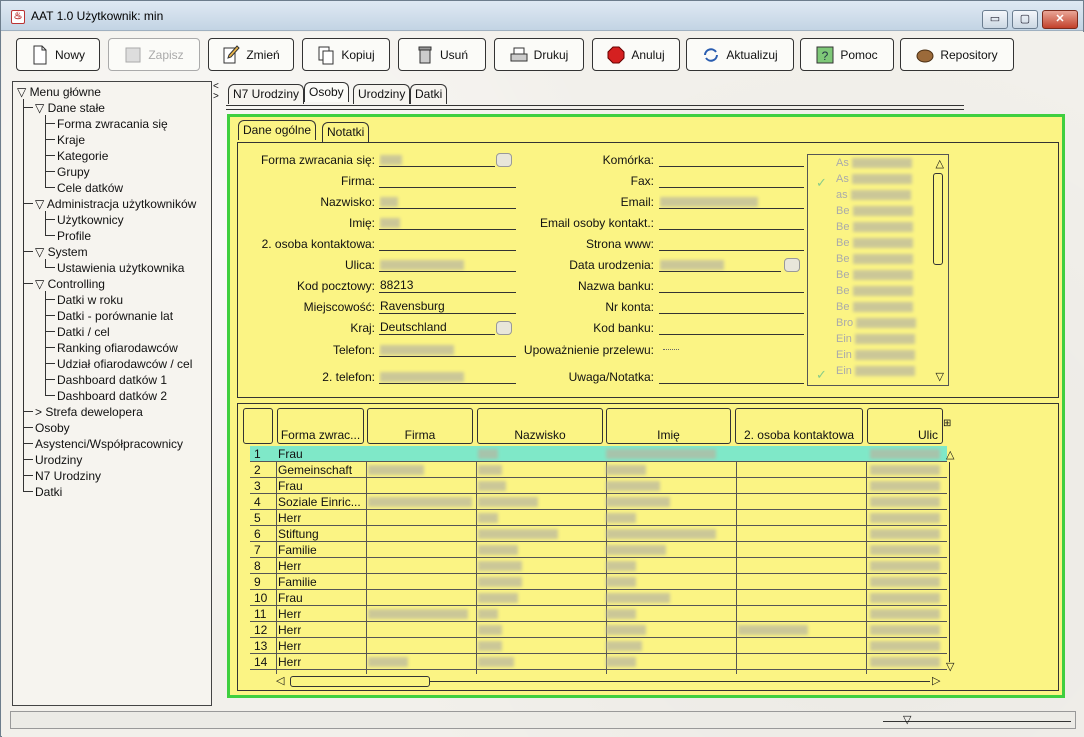  Describe the element at coordinates (598, 646) in the screenshot. I see `table-row: 13 Herr` at that location.